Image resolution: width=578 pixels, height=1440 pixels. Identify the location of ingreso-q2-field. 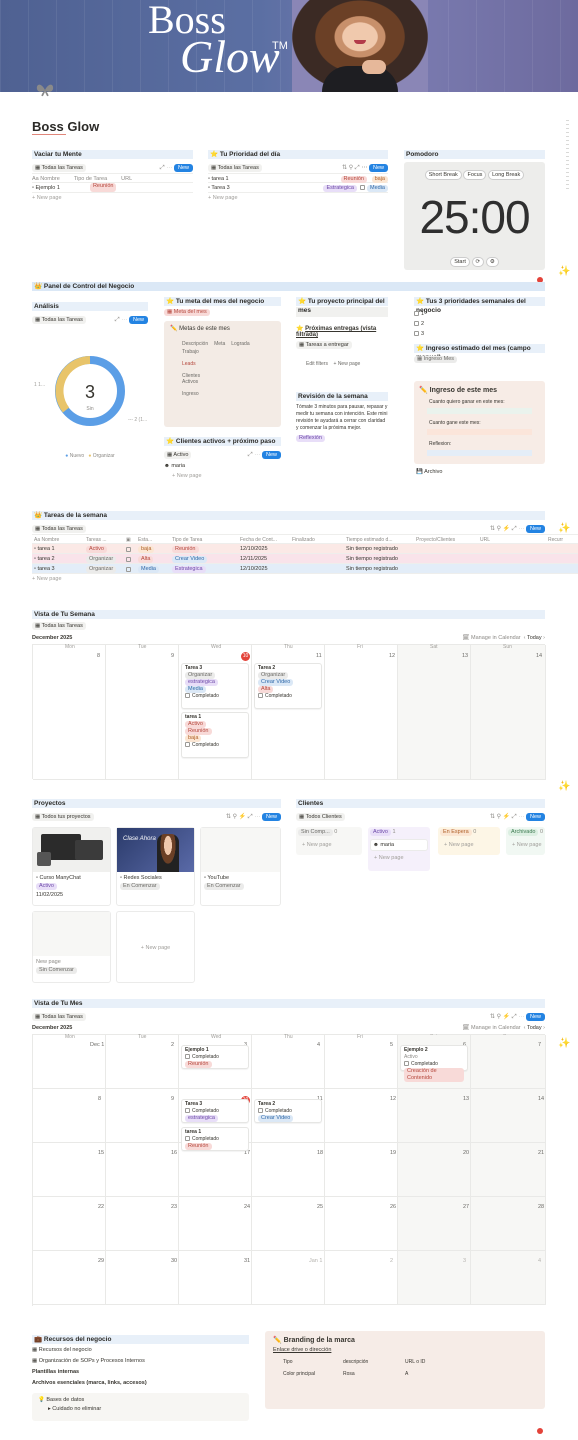
(479, 432).